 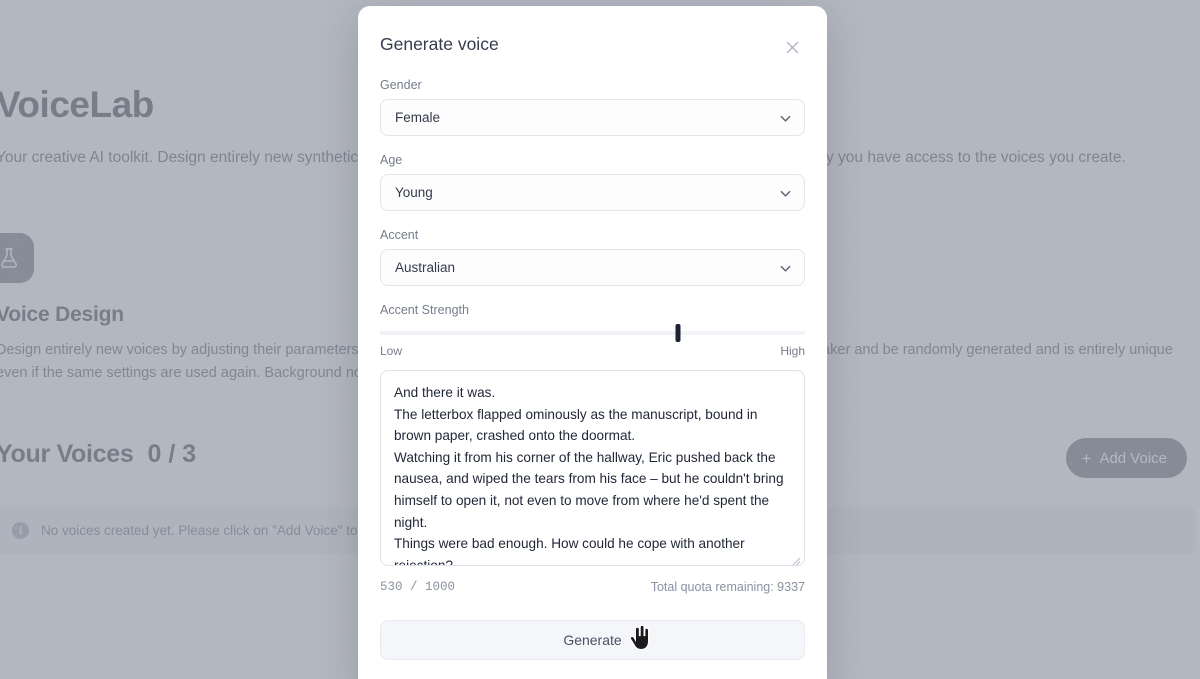 I want to click on generate-button: Generate, so click(x=592, y=640).